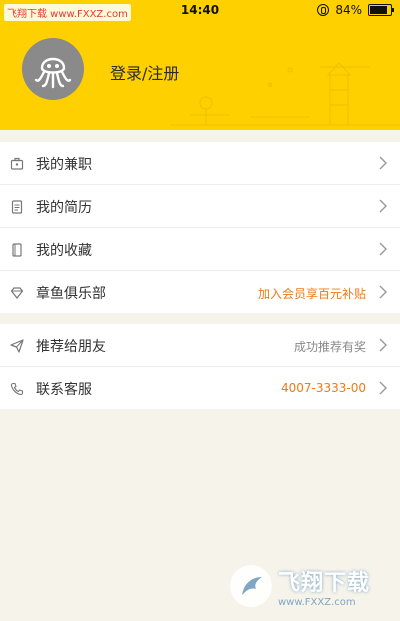 The height and width of the screenshot is (621, 400). I want to click on support-phone-number: 4007-3333-00, so click(323, 388).